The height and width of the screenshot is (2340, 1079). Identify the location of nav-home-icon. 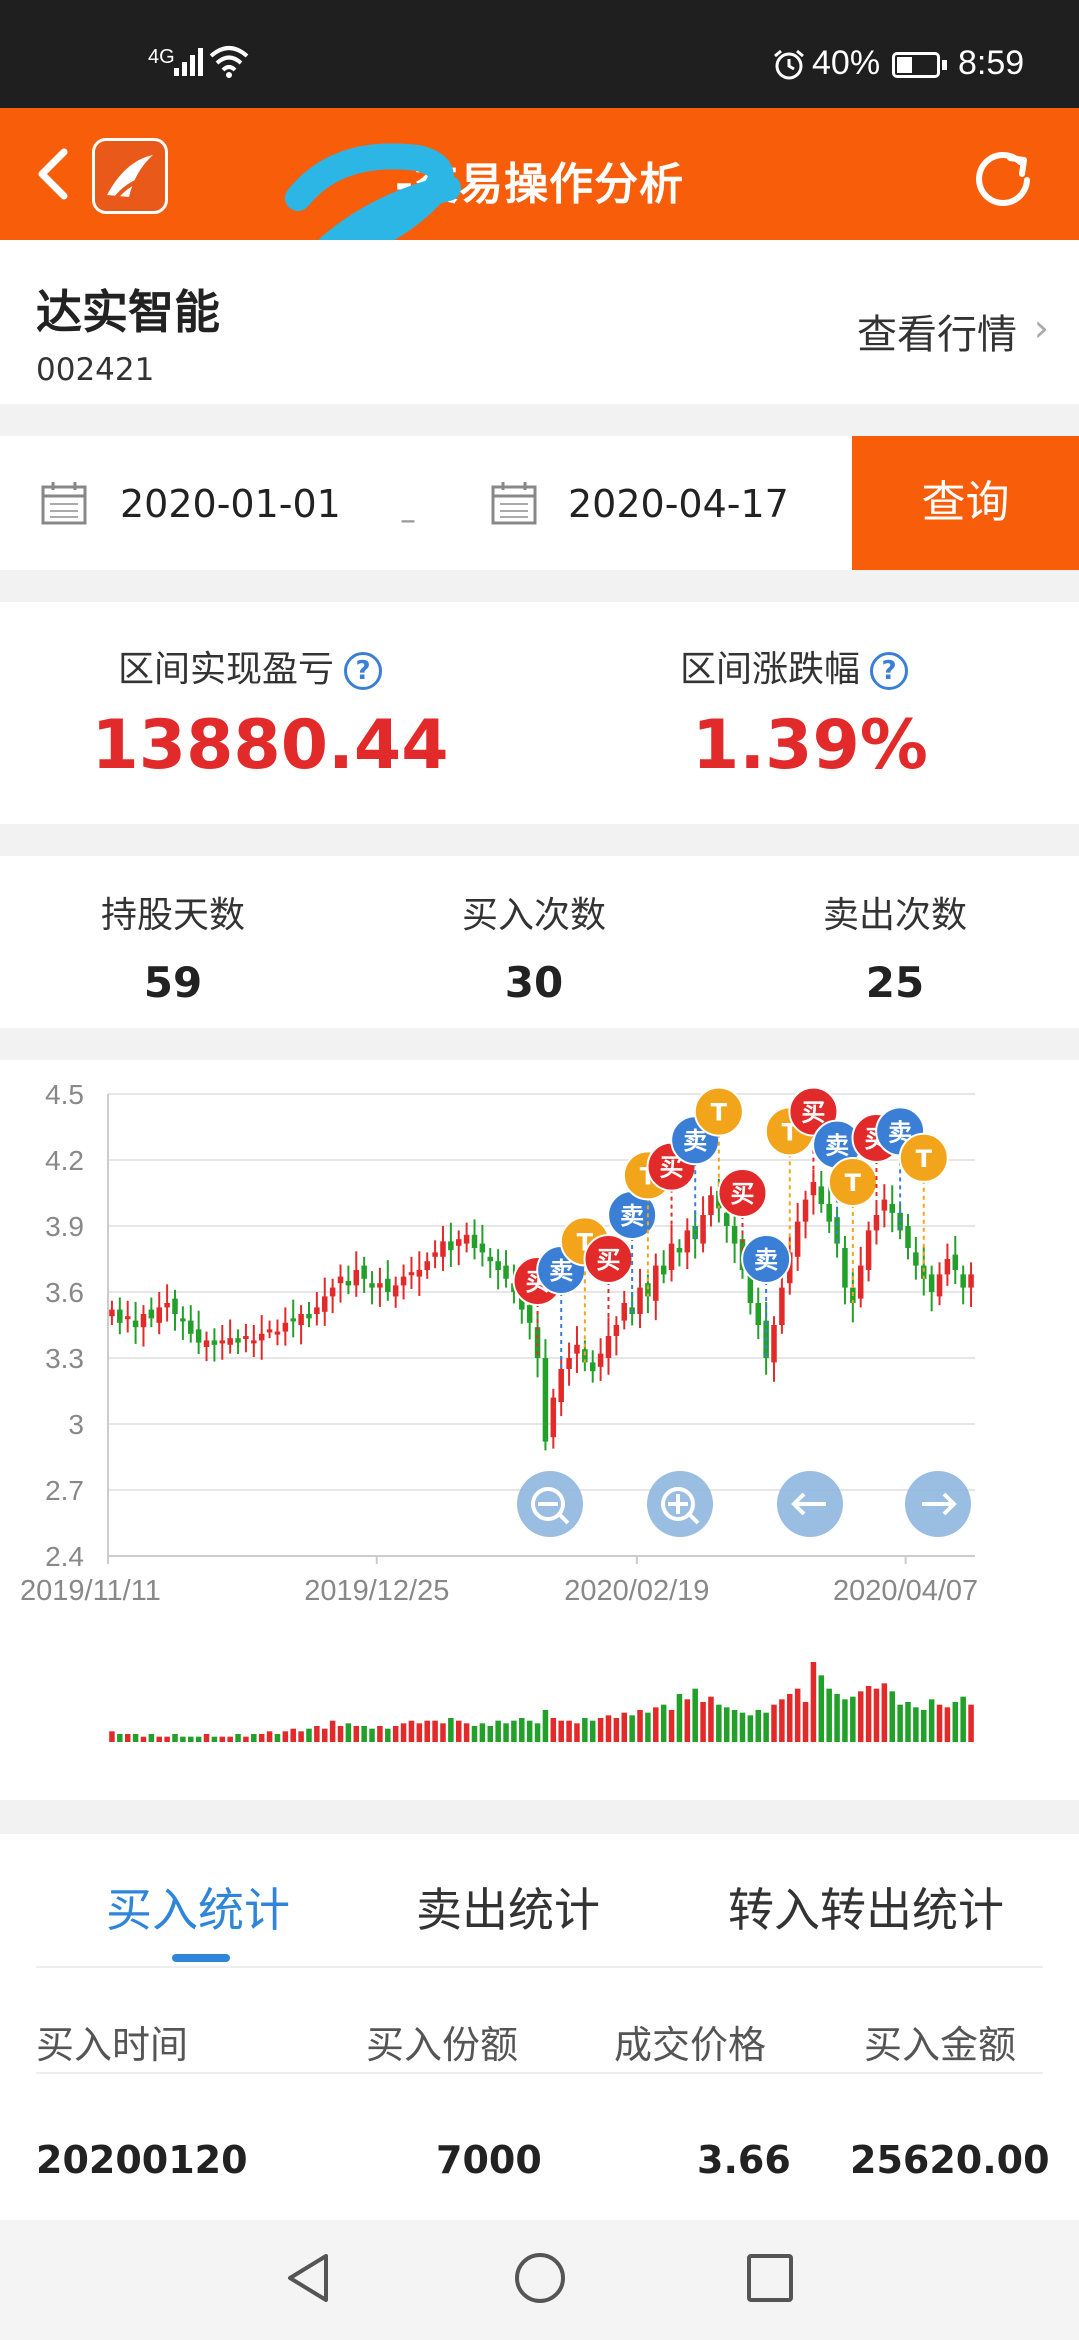
(540, 2278).